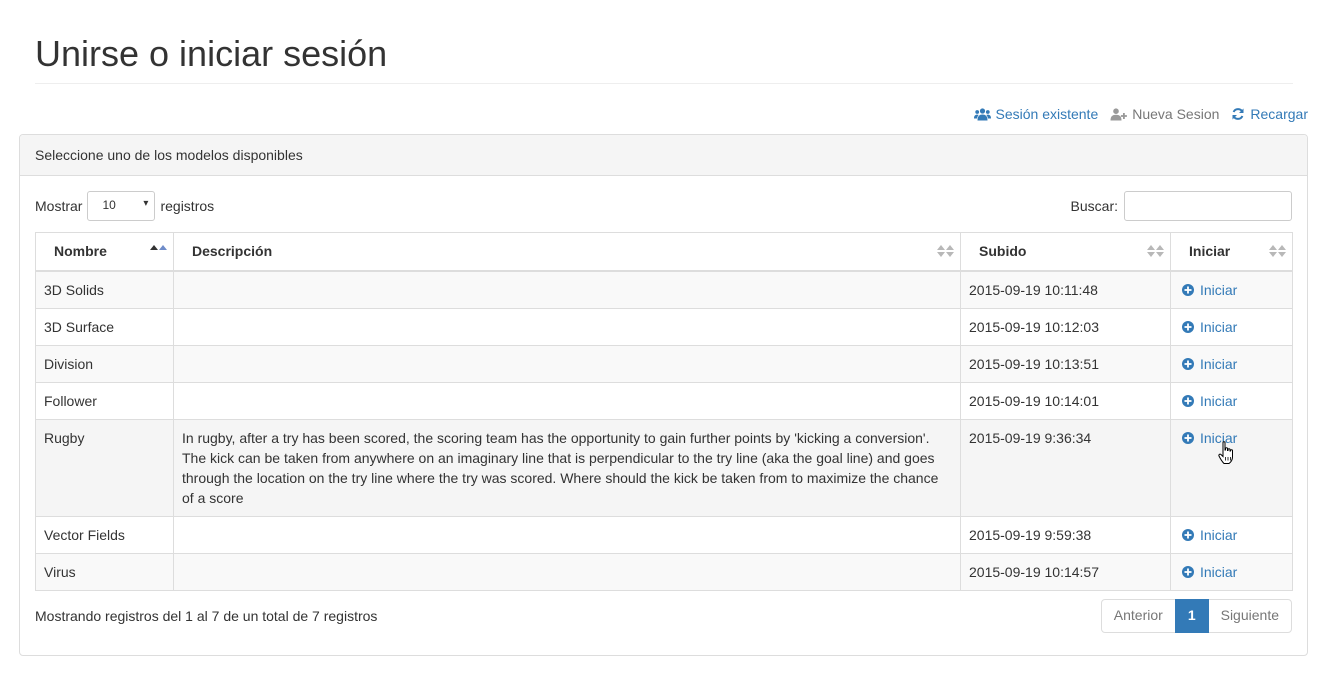 This screenshot has height=688, width=1324. Describe the element at coordinates (1065, 400) in the screenshot. I see `model-uploaded-cell: 2015-09-19 10:14:01` at that location.